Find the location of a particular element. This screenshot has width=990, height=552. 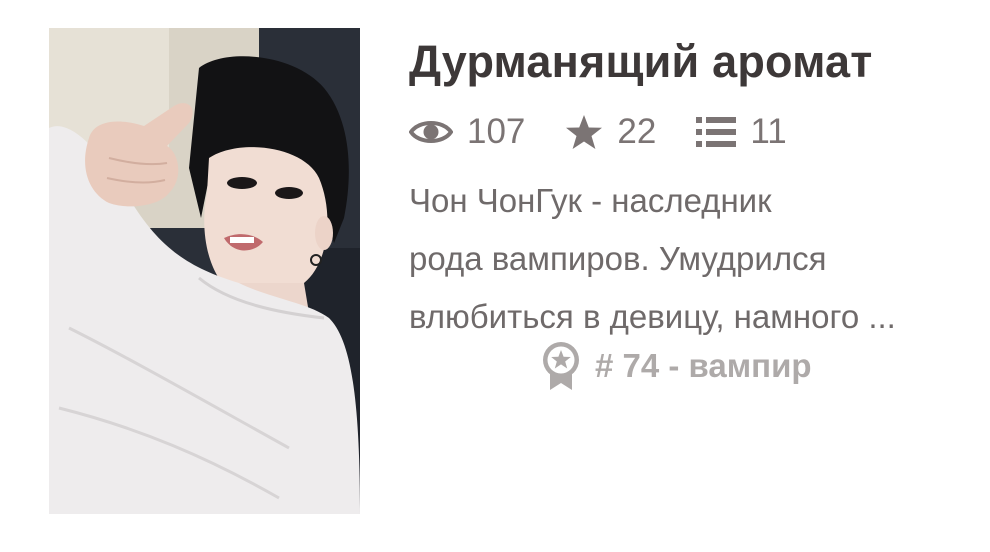

rank-tag: # 74 - вампир is located at coordinates (676, 366).